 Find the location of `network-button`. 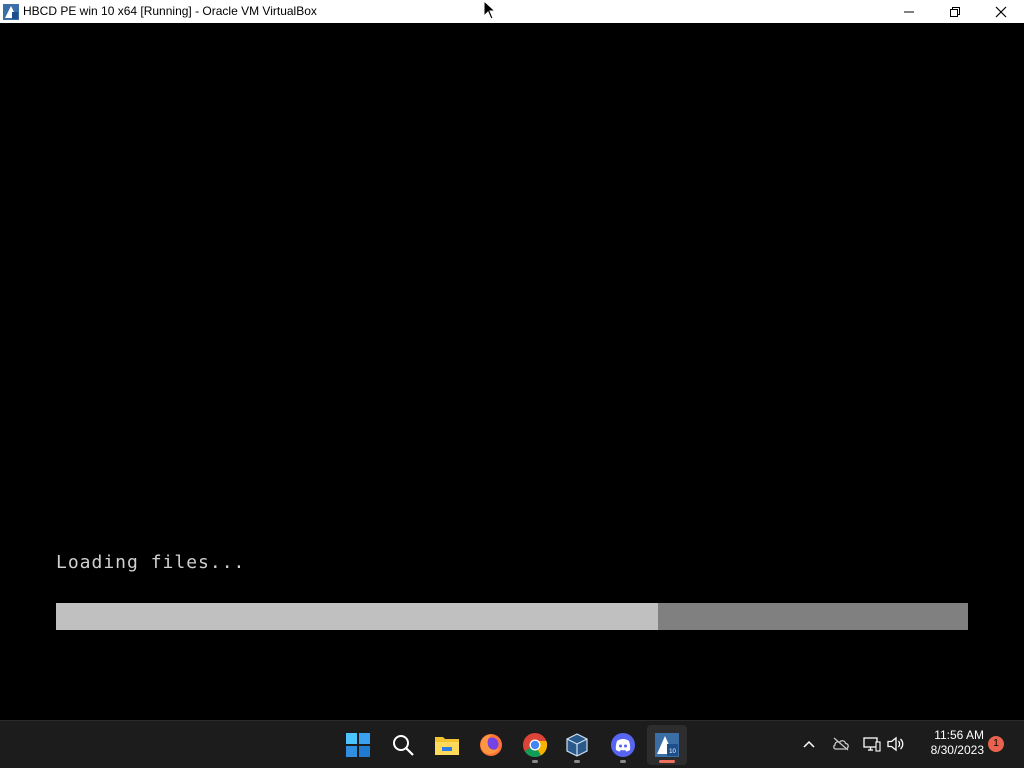

network-button is located at coordinates (872, 744).